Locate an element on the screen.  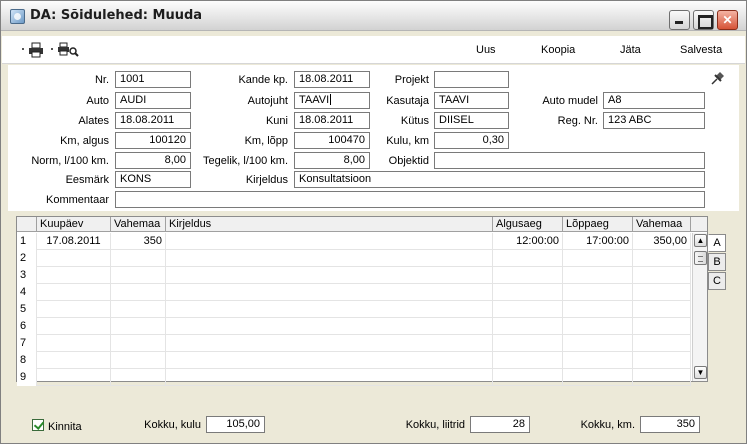
table-row: 4 is located at coordinates (354, 292).